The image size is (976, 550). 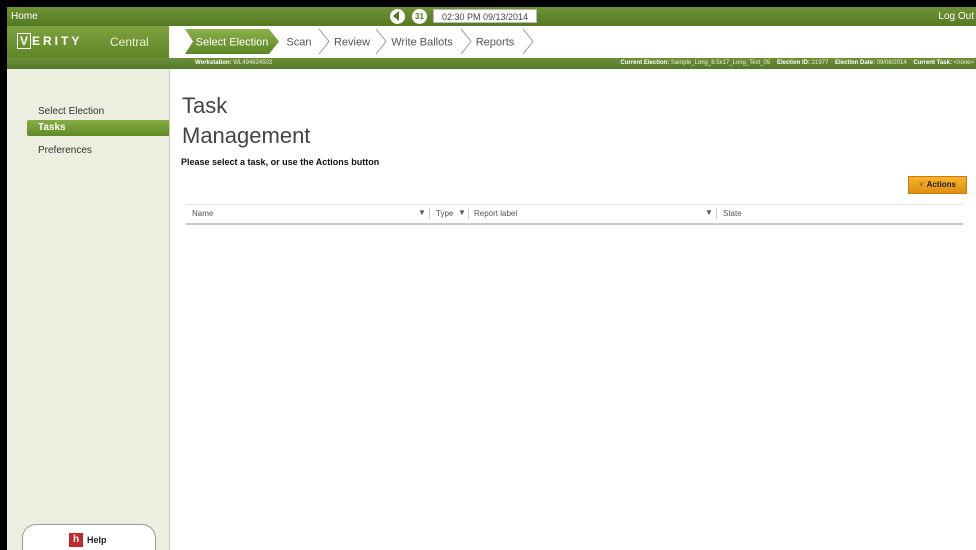 What do you see at coordinates (49, 41) in the screenshot?
I see `verity-logo: V ERITY` at bounding box center [49, 41].